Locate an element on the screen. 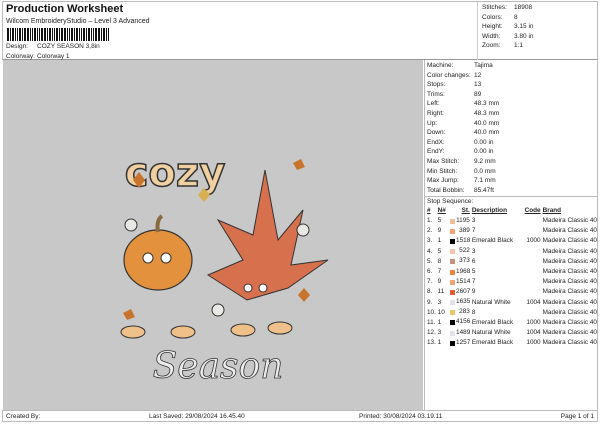 The height and width of the screenshot is (424, 600). page-title: Production Worksheet is located at coordinates (65, 9).